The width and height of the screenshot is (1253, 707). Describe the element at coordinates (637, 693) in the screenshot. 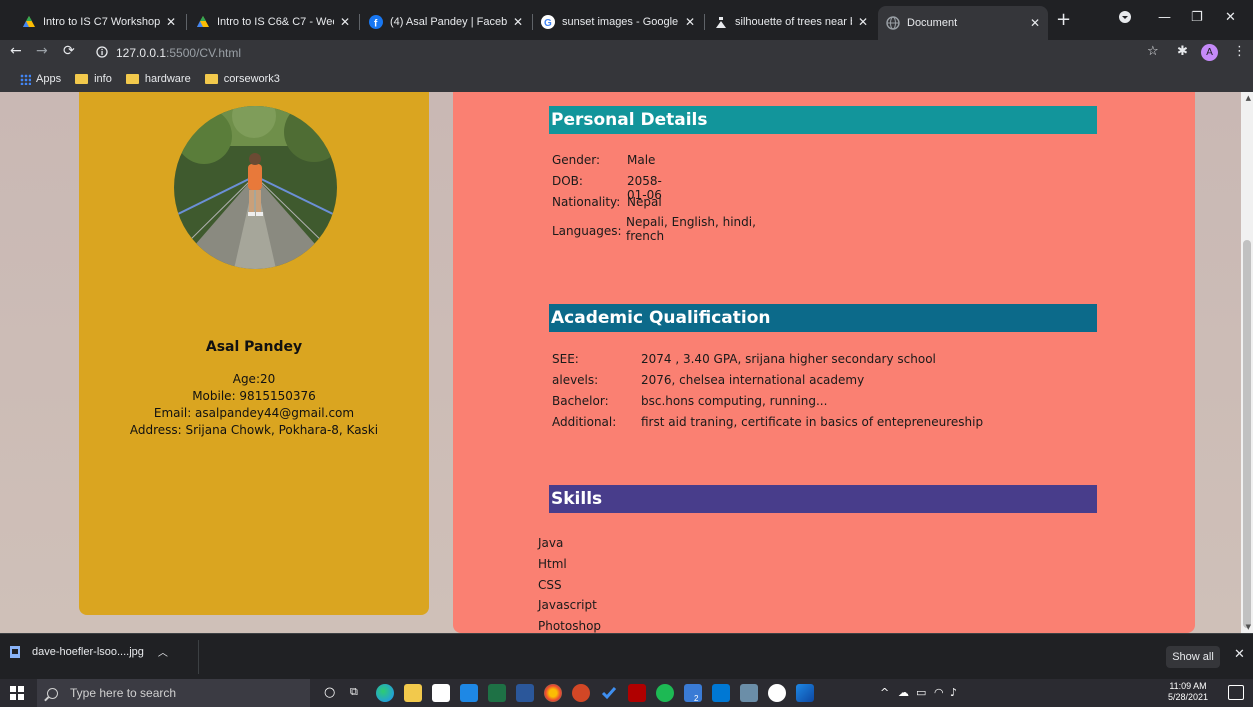

I see `netflix-icon` at that location.